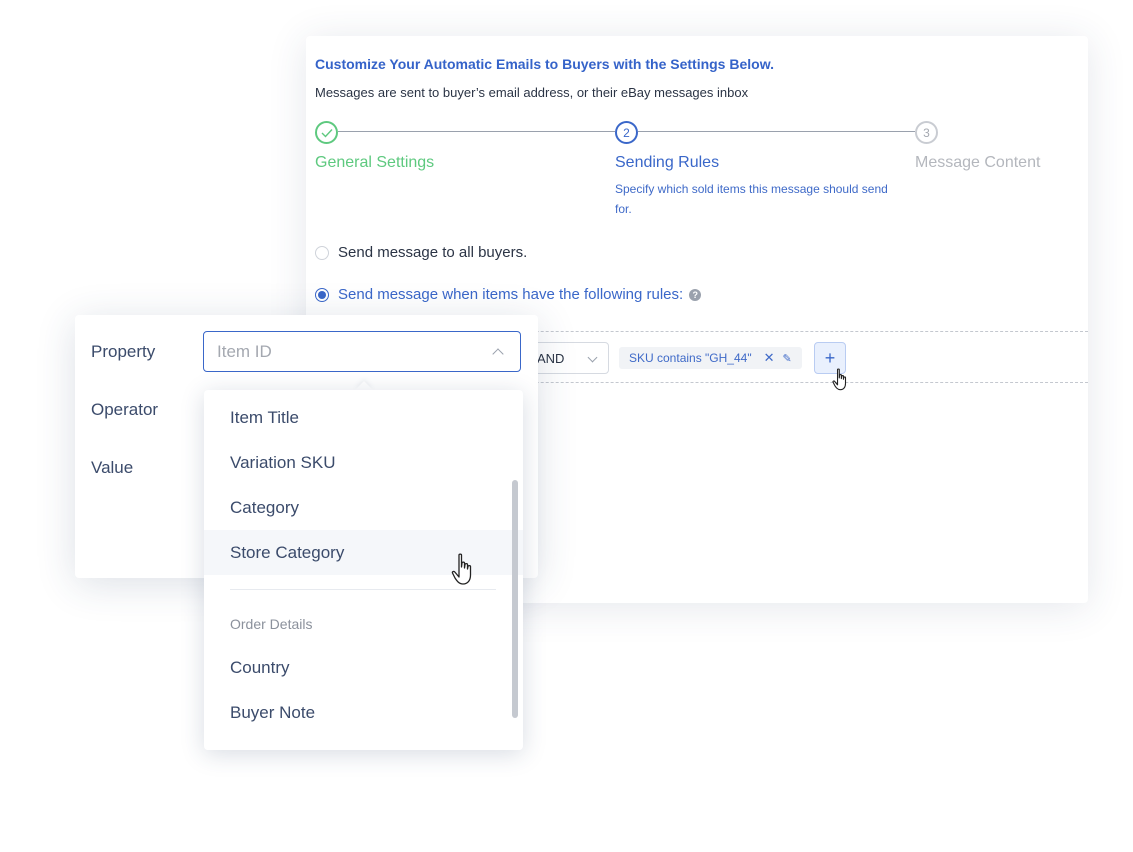 Image resolution: width=1133 pixels, height=852 pixels. Describe the element at coordinates (375, 162) in the screenshot. I see `step-label: General Settings` at that location.